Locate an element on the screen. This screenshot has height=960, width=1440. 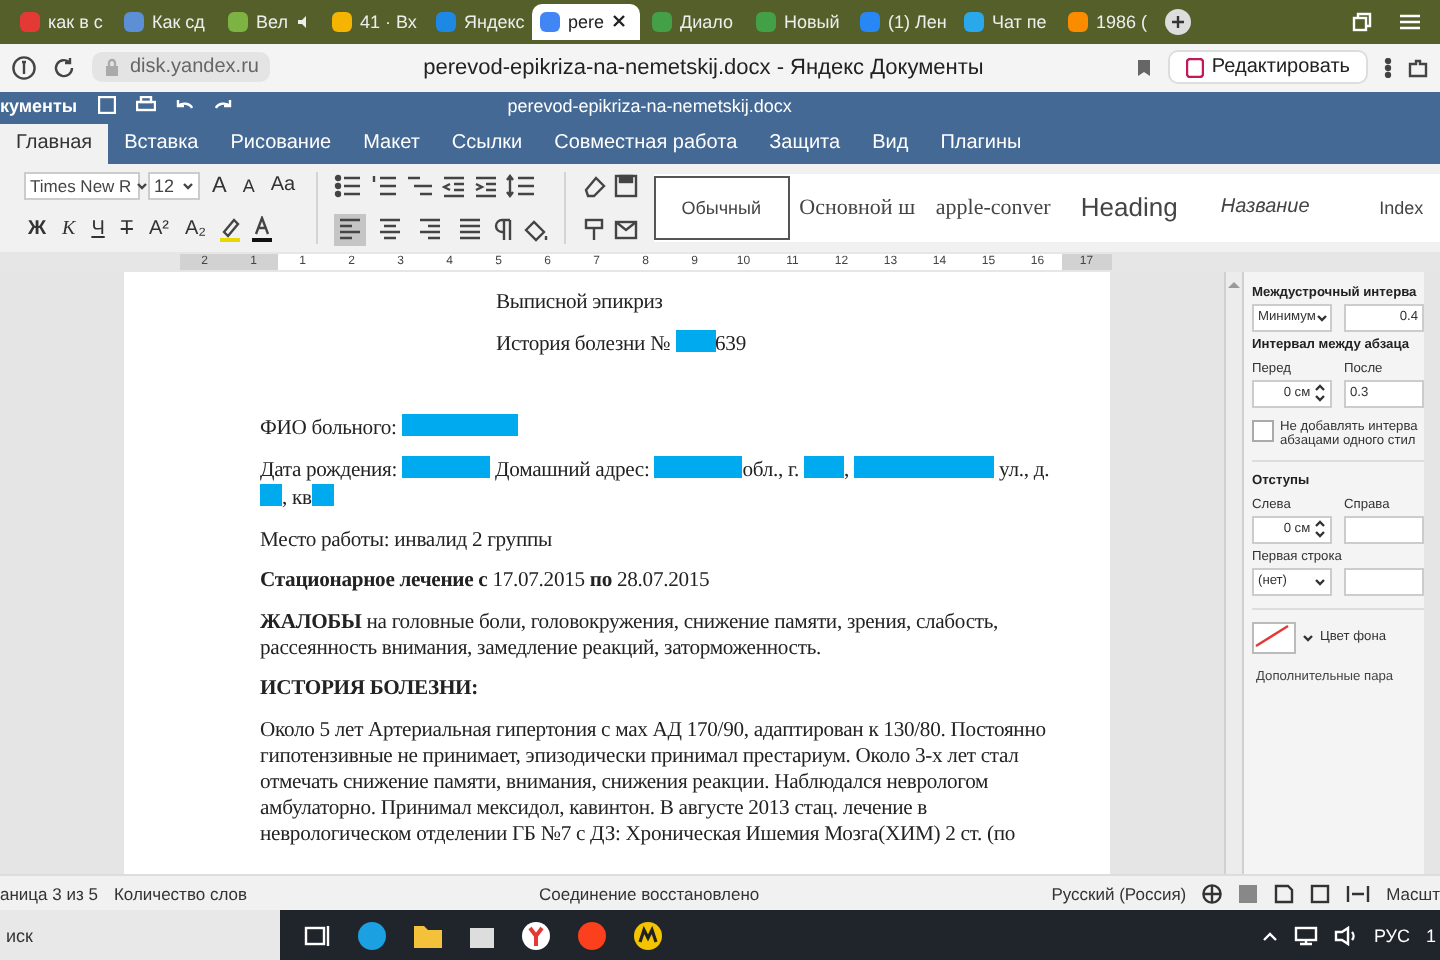
address-field: disk.yandex.ru is located at coordinates (181, 67).